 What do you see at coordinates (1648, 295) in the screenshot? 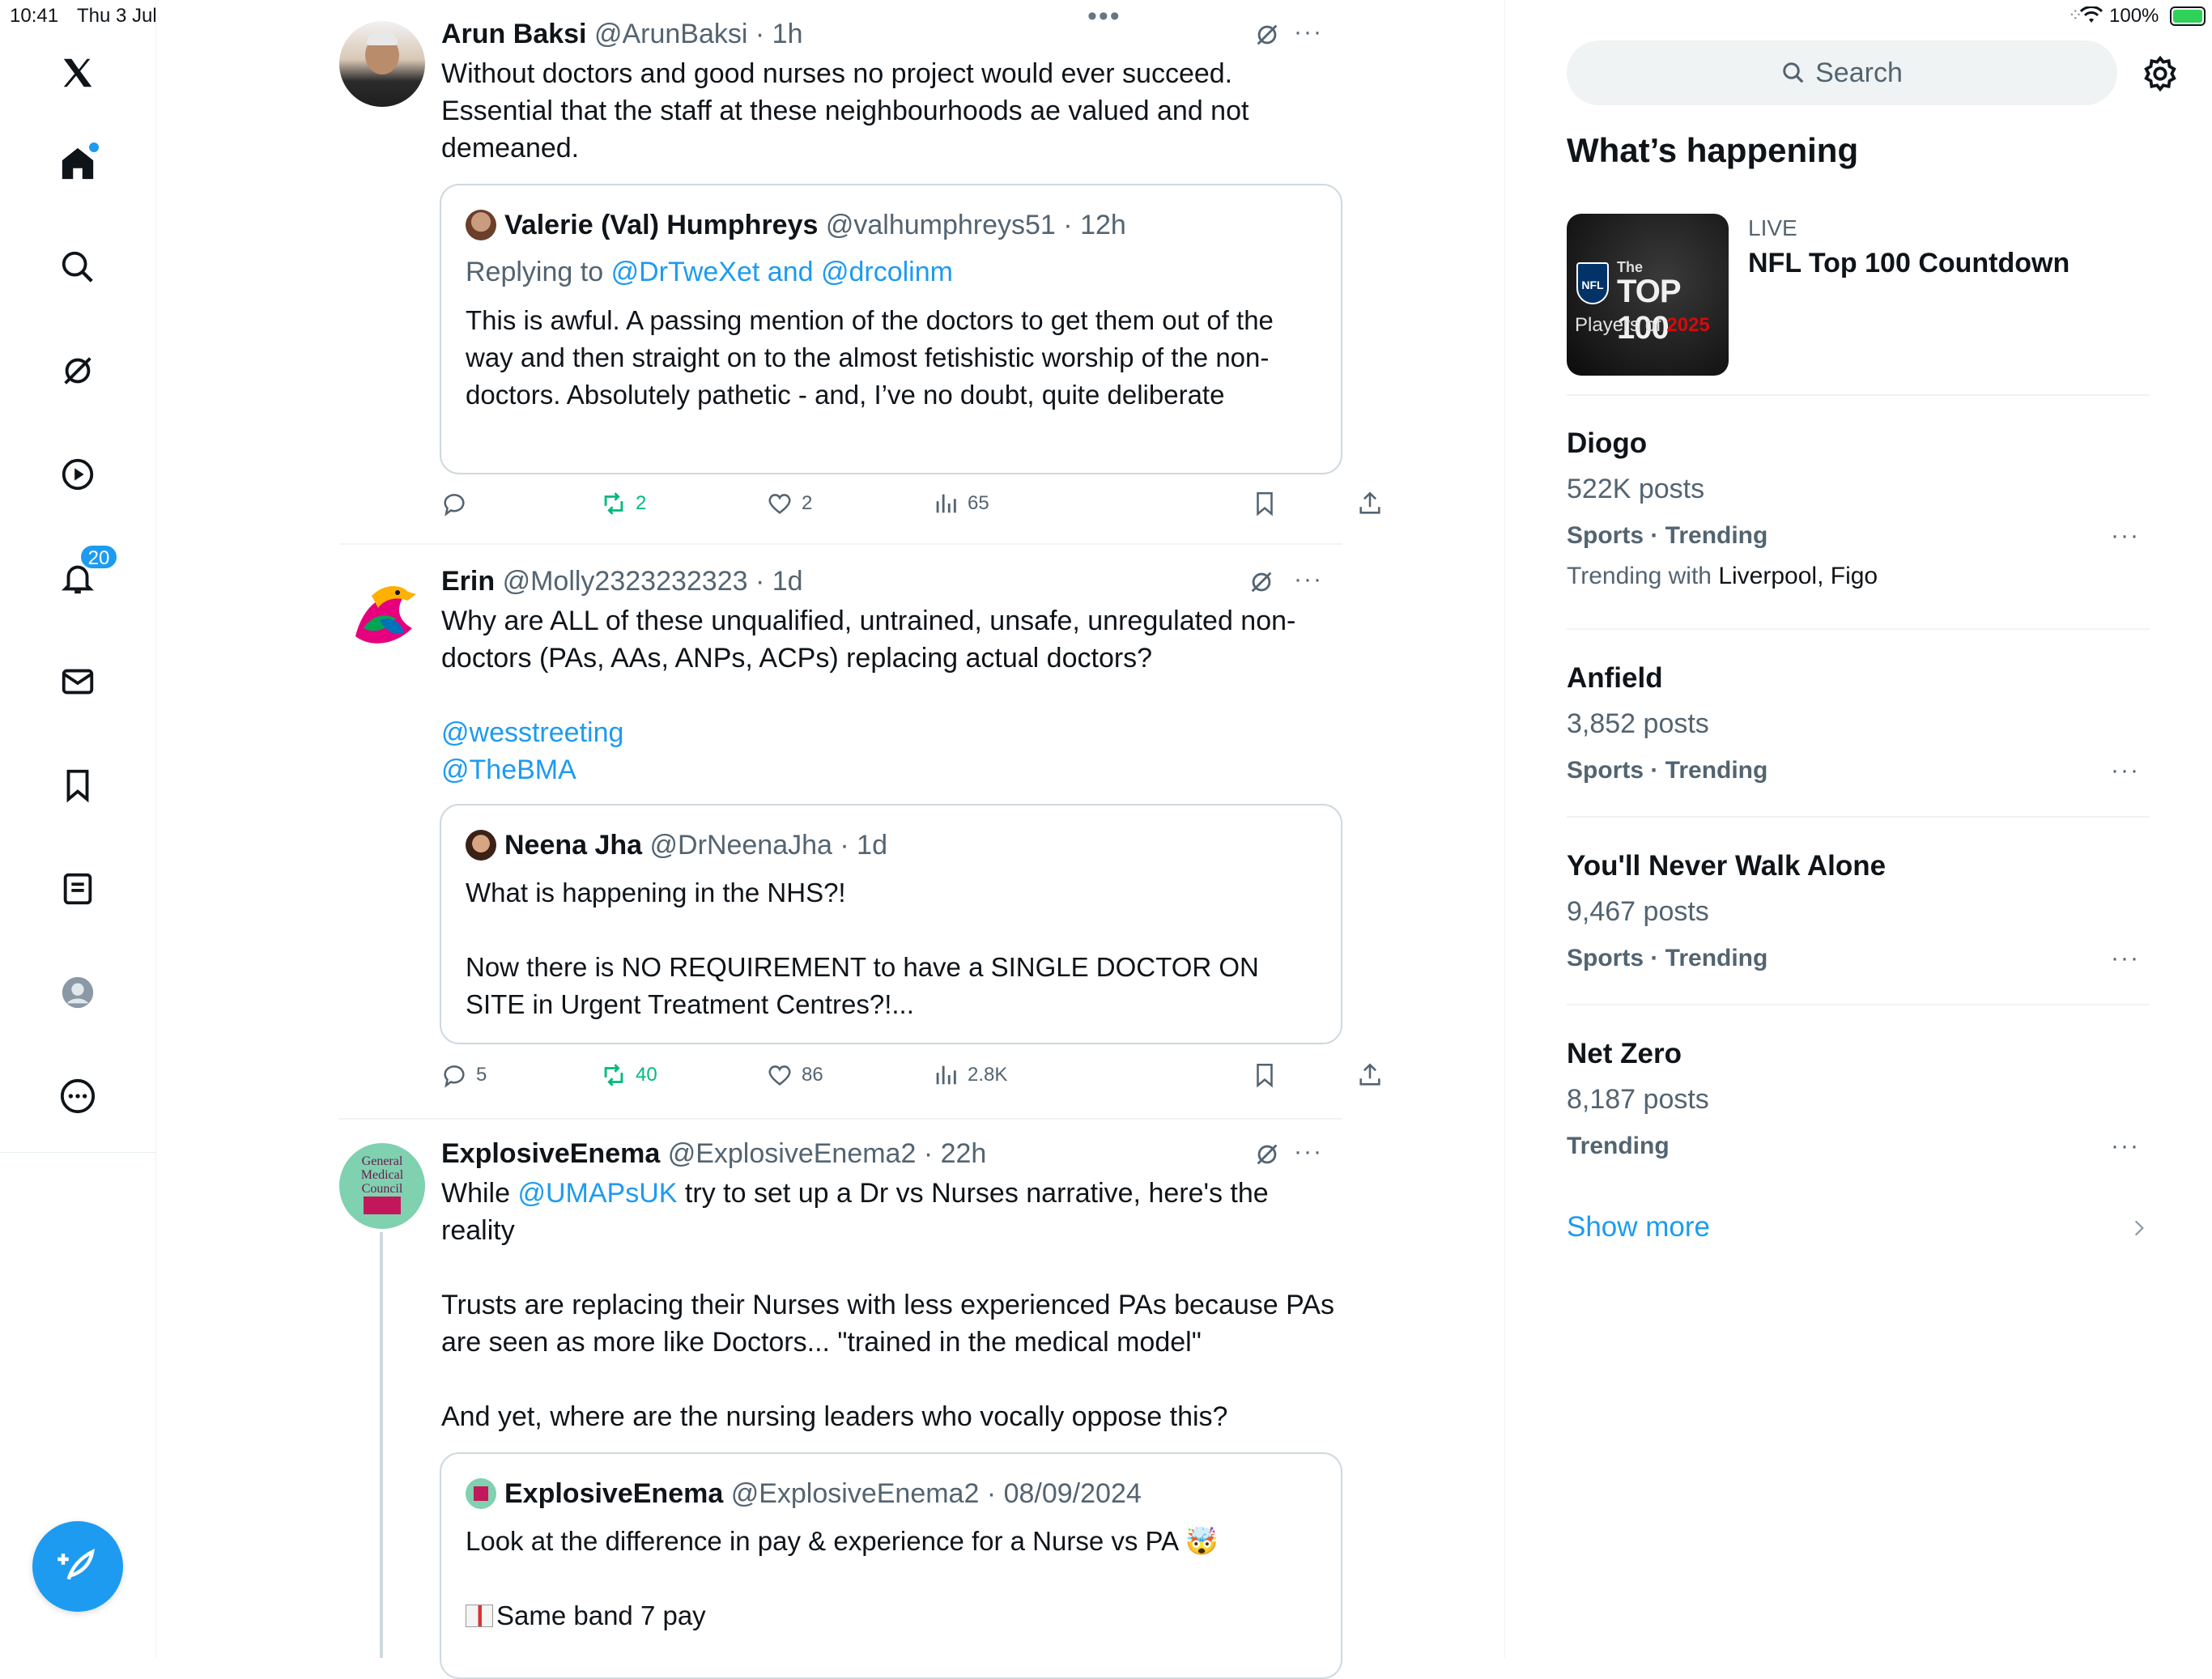
I see `live-event-thumbnail: NFL The TOP 100 Players of 2025` at bounding box center [1648, 295].